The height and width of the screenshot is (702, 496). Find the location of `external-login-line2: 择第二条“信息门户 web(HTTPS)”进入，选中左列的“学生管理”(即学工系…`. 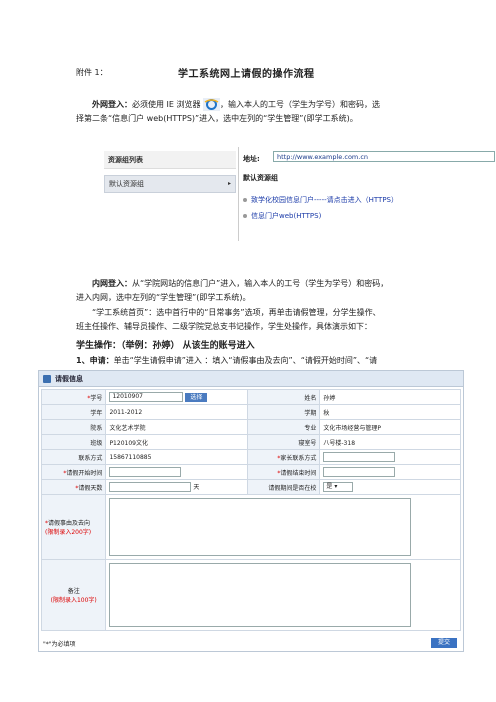

external-login-line2: 择第二条“信息门户 web(HTTPS)”进入，选中左列的“学生管理”(即学工系… is located at coordinates (217, 118).